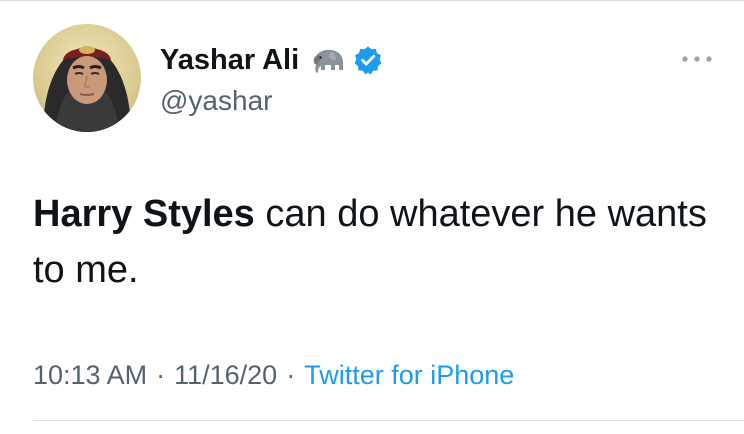 The width and height of the screenshot is (744, 434). I want to click on verified-badge-icon, so click(368, 60).